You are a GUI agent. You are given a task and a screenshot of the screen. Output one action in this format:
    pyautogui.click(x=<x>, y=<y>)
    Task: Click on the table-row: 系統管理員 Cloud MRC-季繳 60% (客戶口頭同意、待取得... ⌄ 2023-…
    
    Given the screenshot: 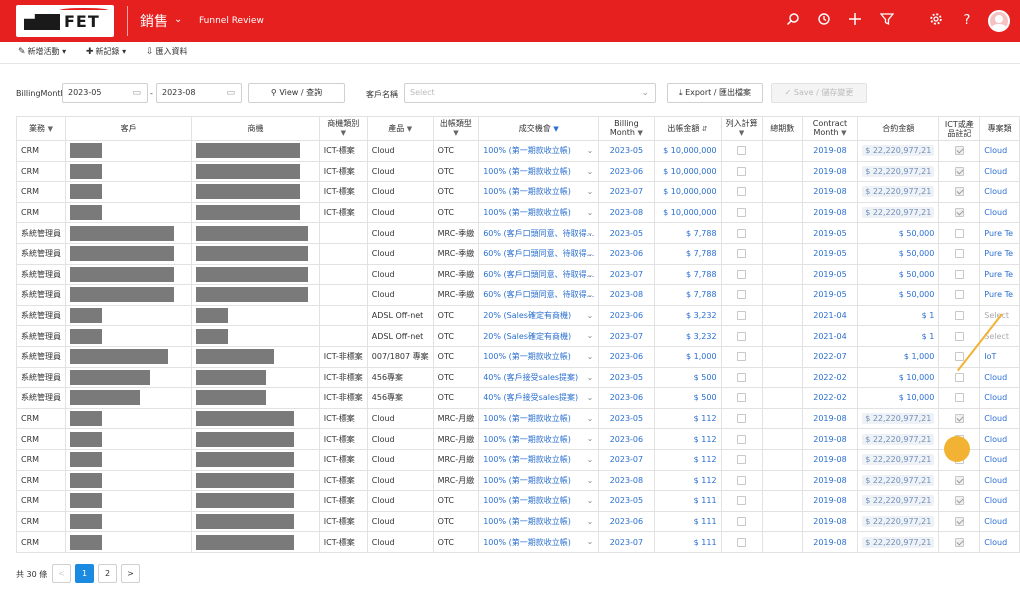 What is the action you would take?
    pyautogui.click(x=518, y=233)
    